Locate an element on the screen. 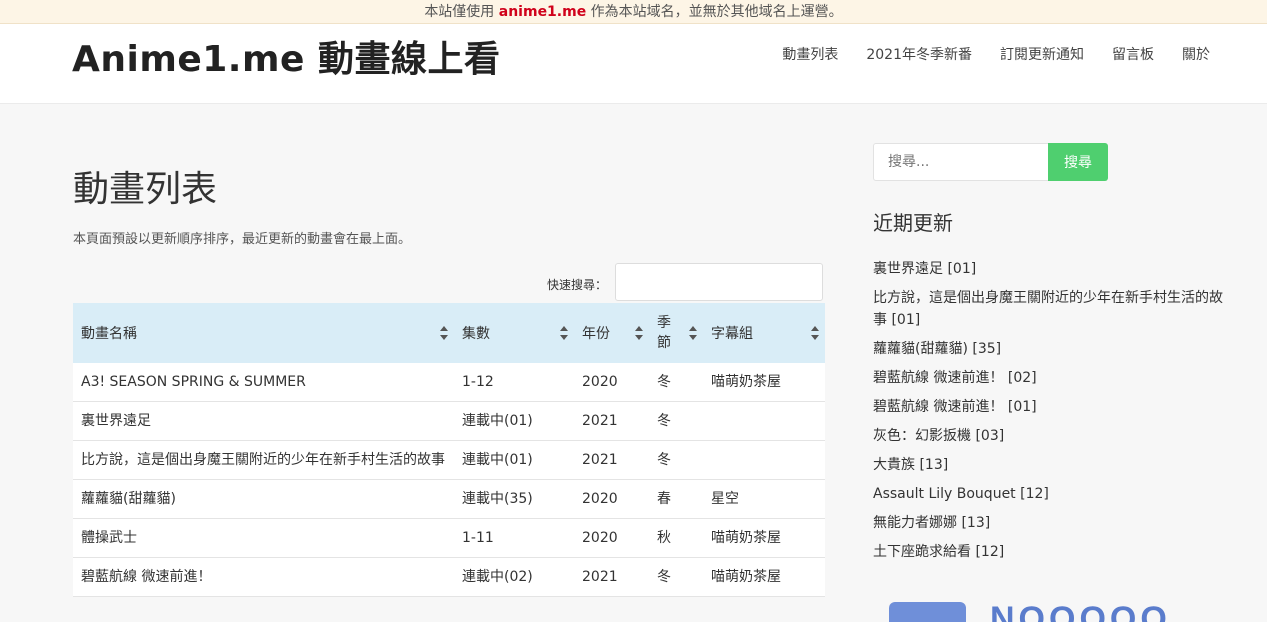 This screenshot has width=1267, height=622. notice-text-before: 本站僅使用 is located at coordinates (461, 12).